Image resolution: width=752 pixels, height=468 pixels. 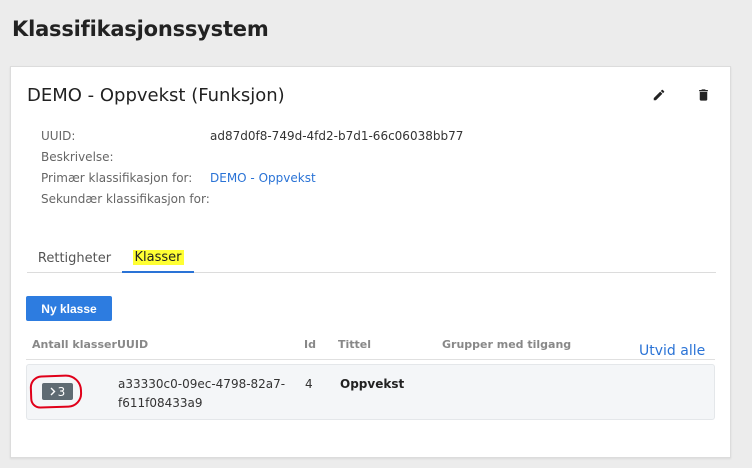 What do you see at coordinates (202, 393) in the screenshot?
I see `row-uuid: a33330c0-09ec-4798-82a7-f611f08433a9` at bounding box center [202, 393].